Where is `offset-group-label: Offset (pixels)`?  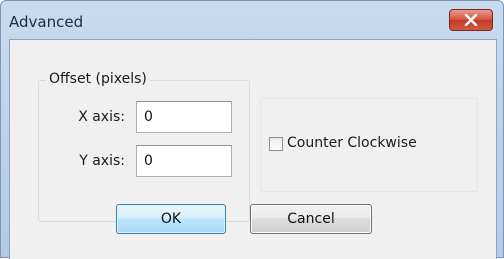
offset-group-label: Offset (pixels) is located at coordinates (98, 79).